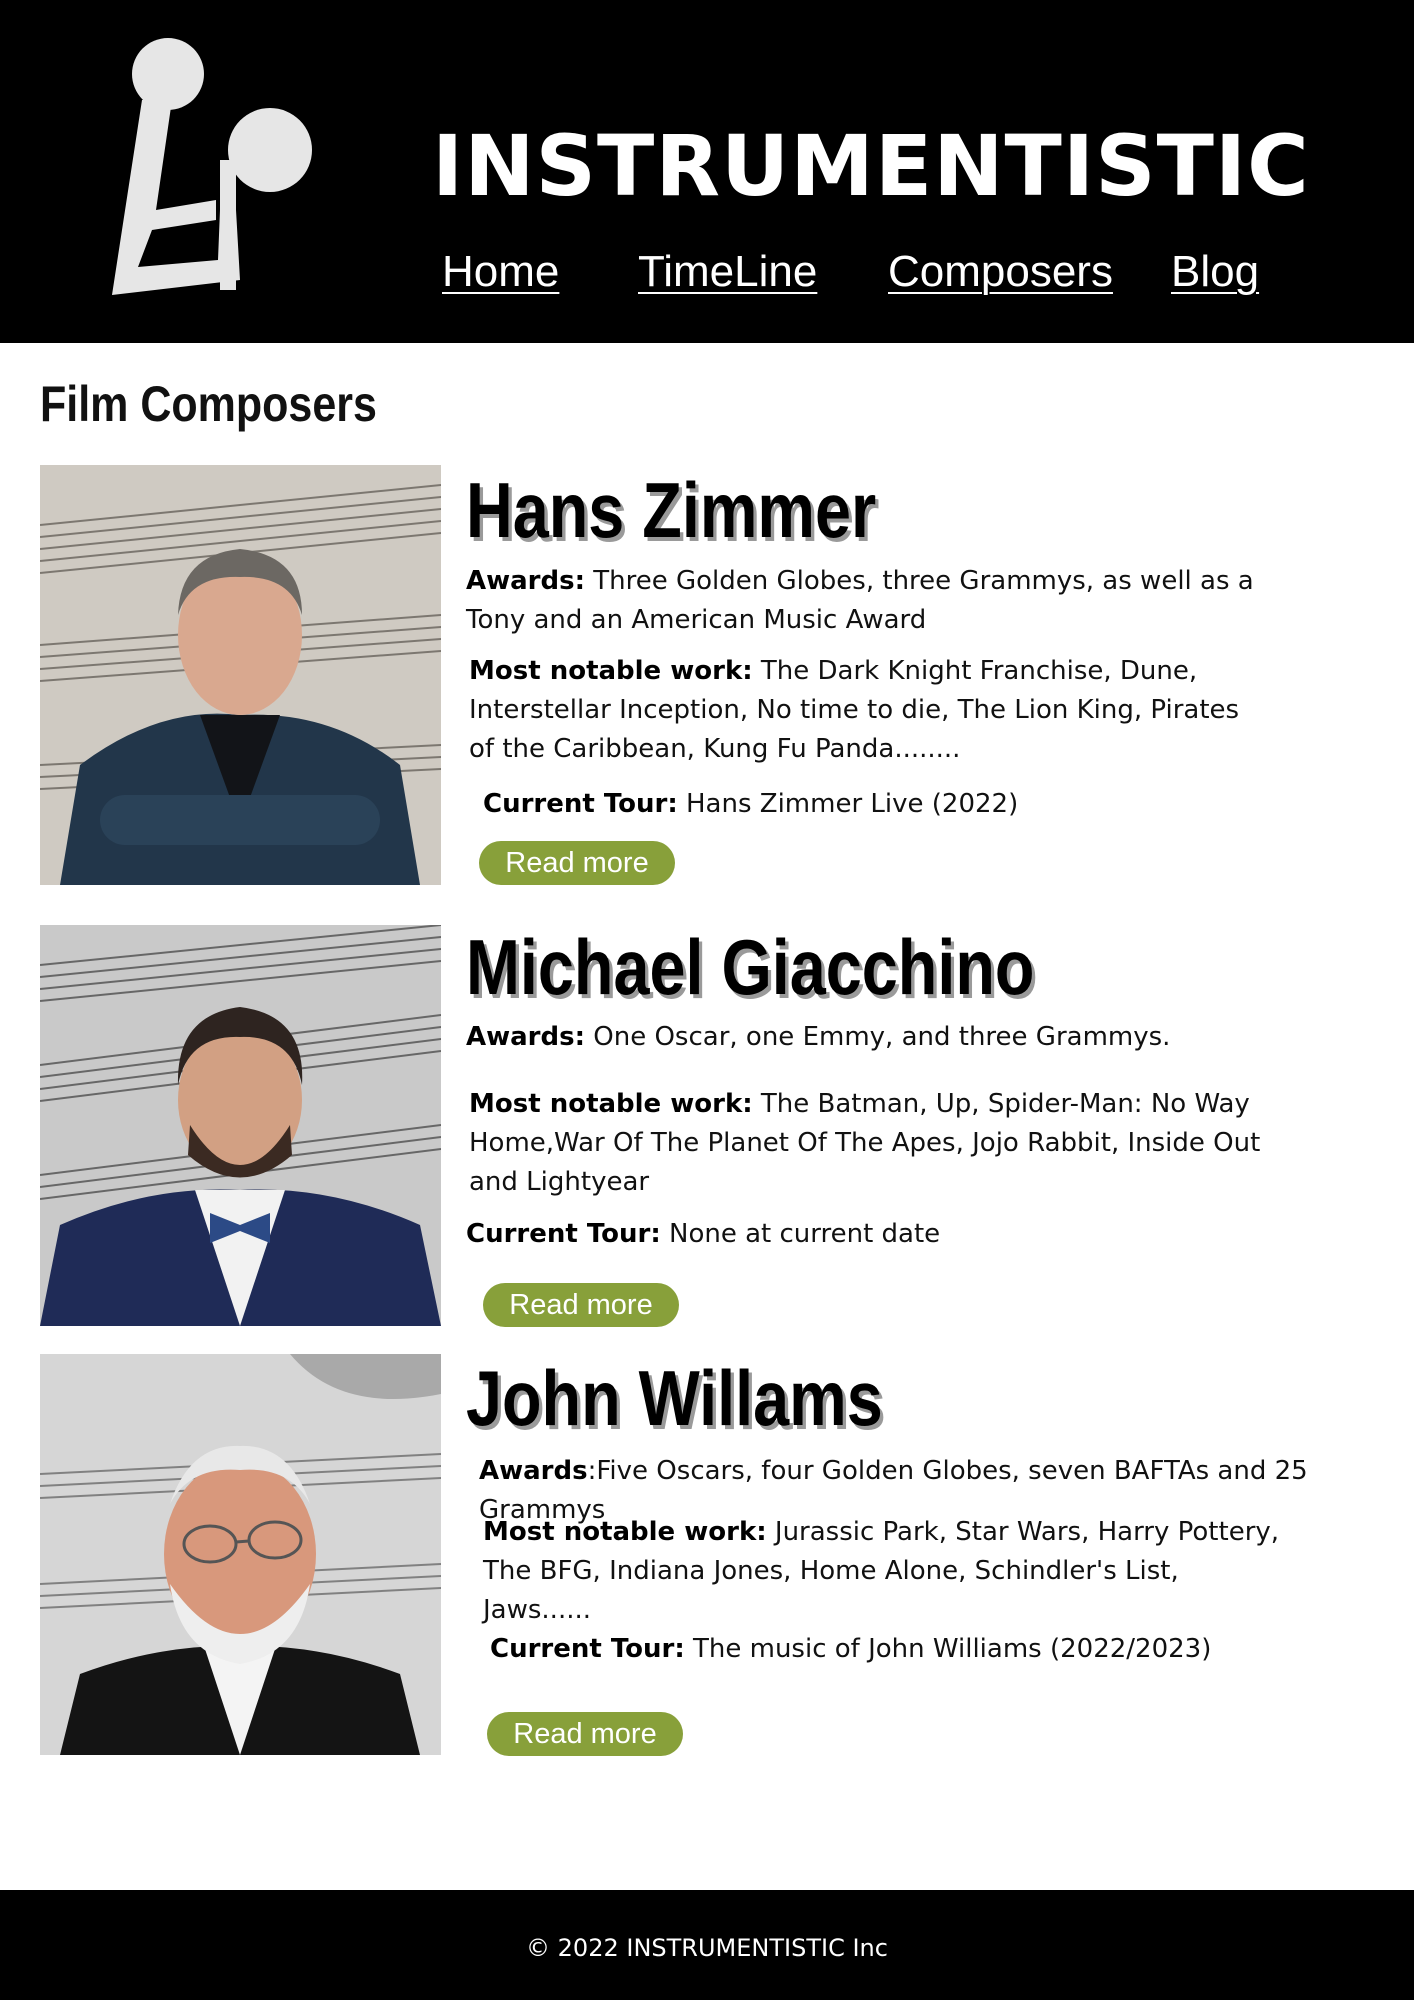 The height and width of the screenshot is (2000, 1414). I want to click on composer-current-tour: Current Tour: Hans Zimmer Live (2022), so click(883, 804).